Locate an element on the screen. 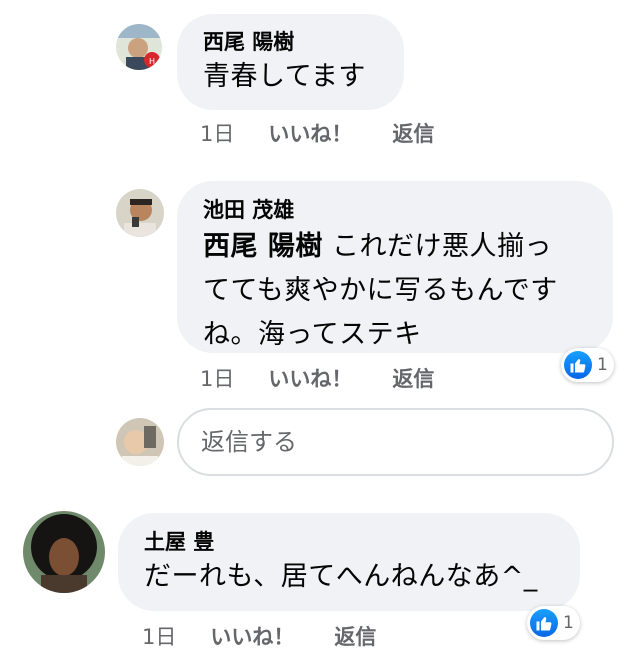  current-user-avatar is located at coordinates (140, 442).